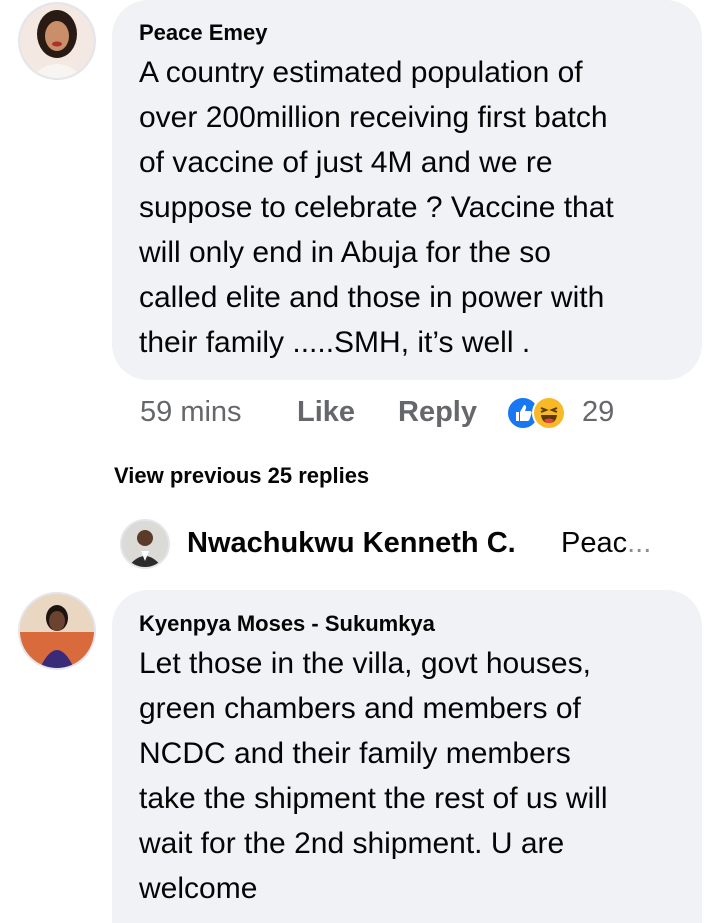 The width and height of the screenshot is (720, 923). What do you see at coordinates (361, 72) in the screenshot?
I see `comment-line: A country estimated population of` at bounding box center [361, 72].